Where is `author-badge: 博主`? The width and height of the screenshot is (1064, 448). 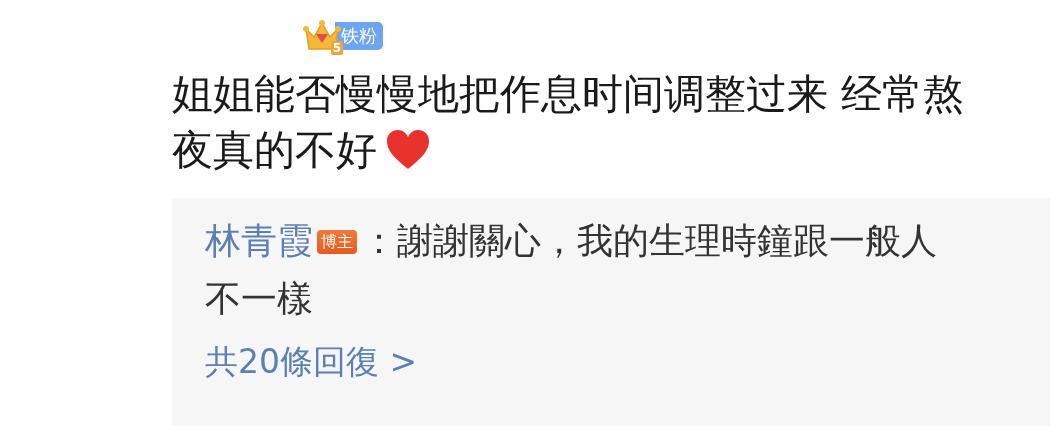
author-badge: 博主 is located at coordinates (337, 242).